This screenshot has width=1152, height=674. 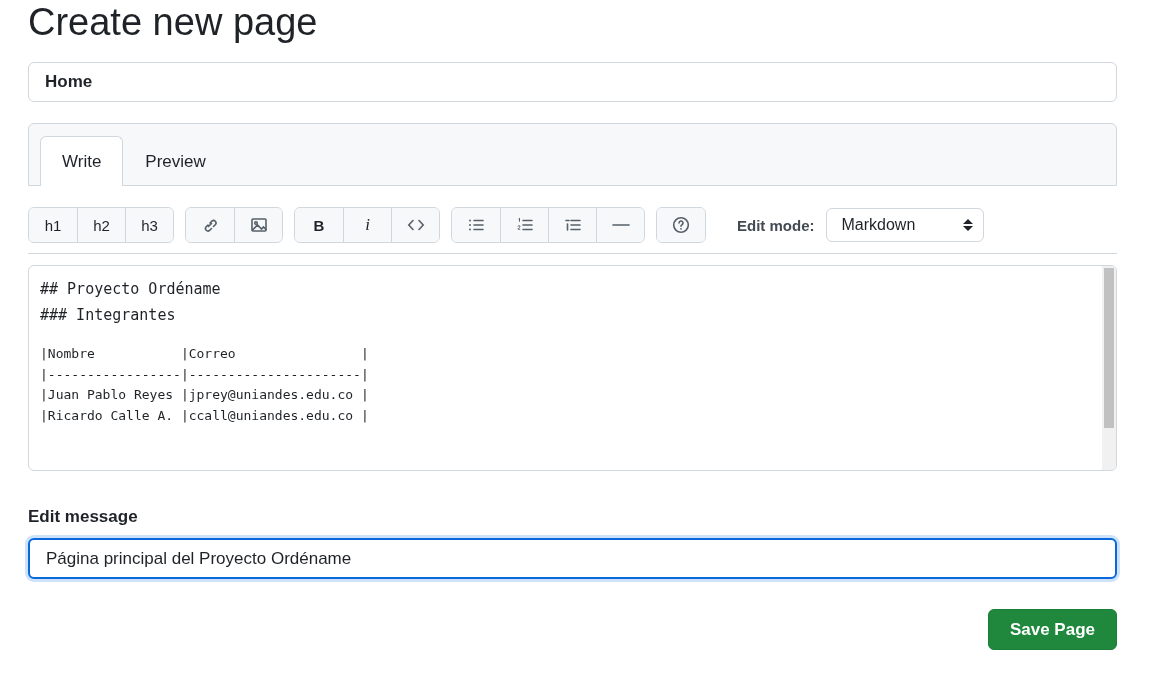 I want to click on save-page-button: Save Page, so click(x=1052, y=629).